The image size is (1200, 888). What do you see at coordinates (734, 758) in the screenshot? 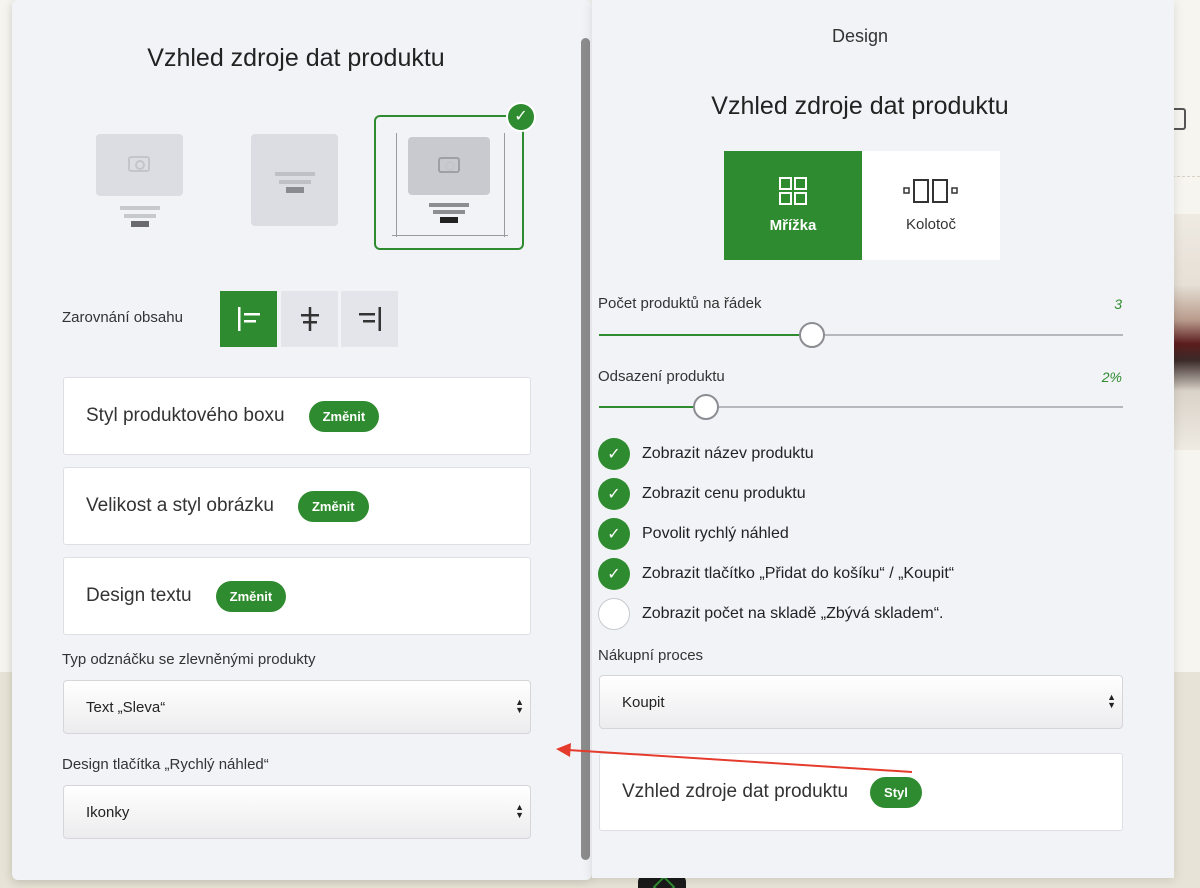
I see `annotation-arrow` at bounding box center [734, 758].